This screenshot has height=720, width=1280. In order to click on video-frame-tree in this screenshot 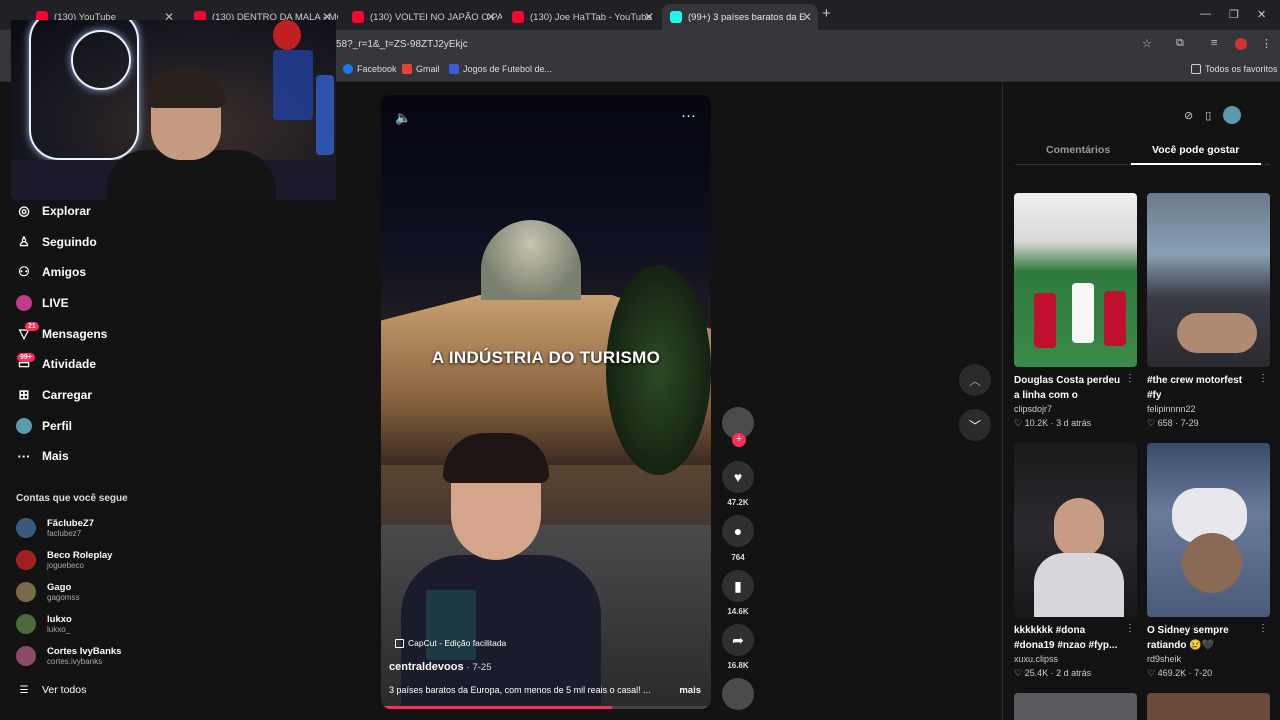, I will do `click(658, 370)`.